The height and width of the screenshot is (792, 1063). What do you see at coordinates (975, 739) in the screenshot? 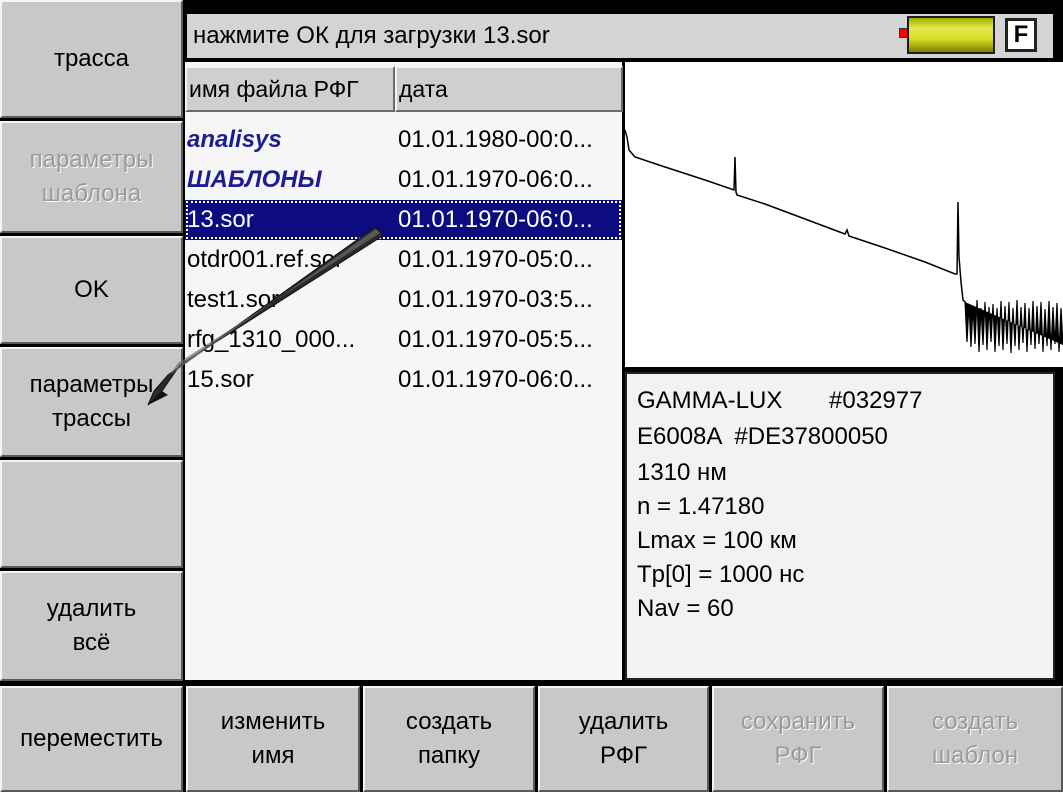
I see `create-template-button: создать шаблон` at bounding box center [975, 739].